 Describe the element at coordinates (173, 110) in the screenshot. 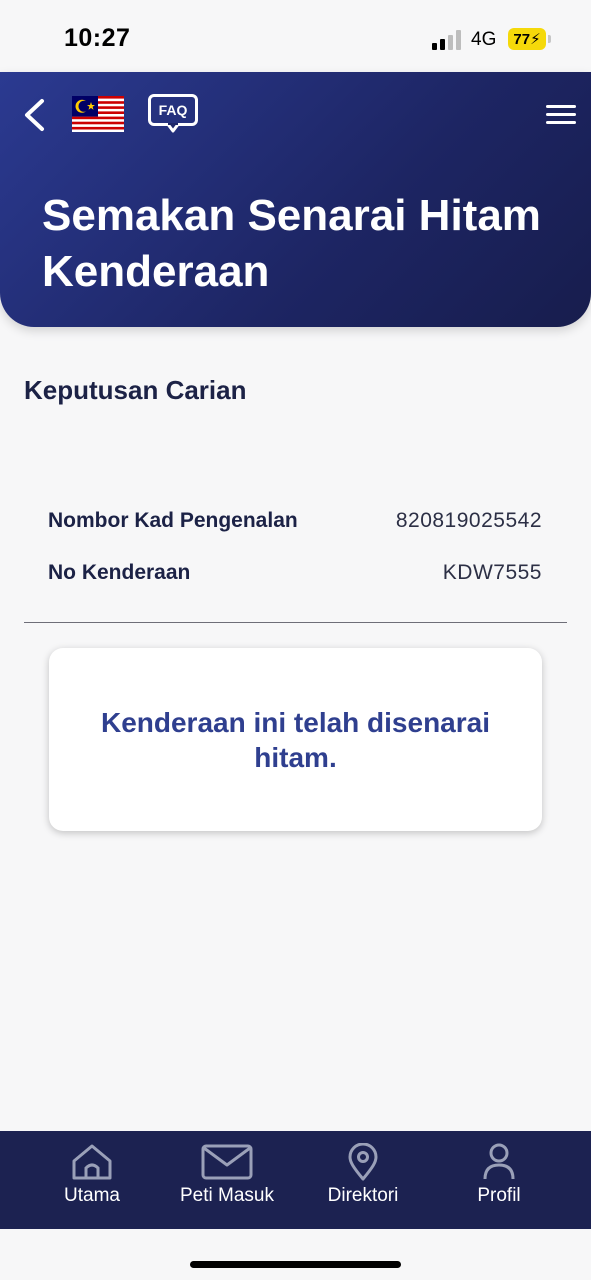

I see `faq-label: FAQ` at that location.